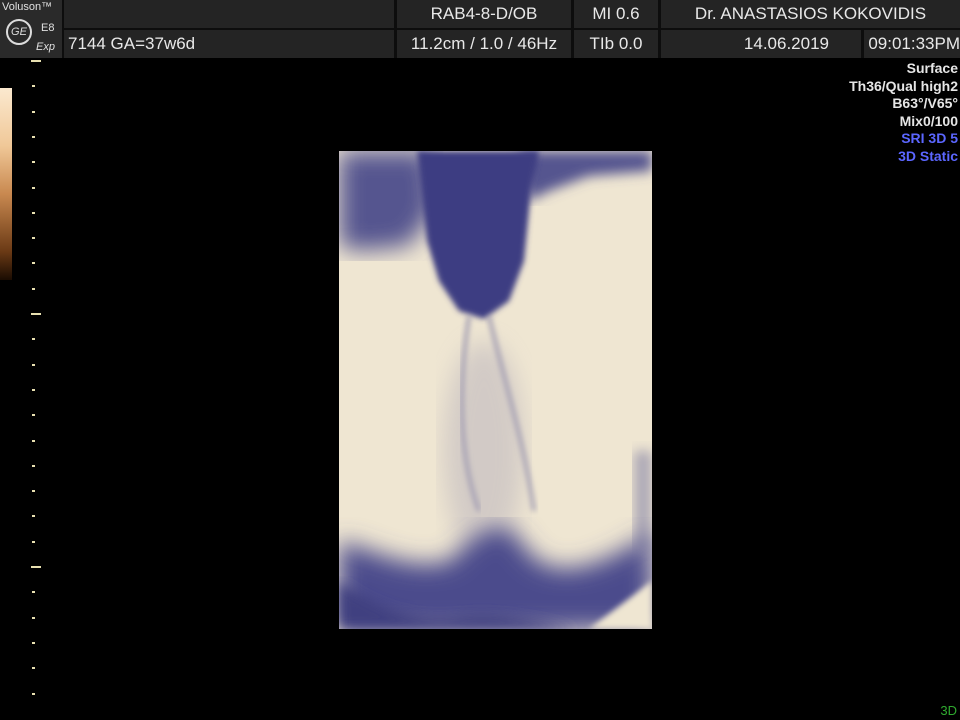 Image resolution: width=960 pixels, height=720 pixels. I want to click on voluson-logo: Voluson™ GE E8 Exp, so click(31, 29).